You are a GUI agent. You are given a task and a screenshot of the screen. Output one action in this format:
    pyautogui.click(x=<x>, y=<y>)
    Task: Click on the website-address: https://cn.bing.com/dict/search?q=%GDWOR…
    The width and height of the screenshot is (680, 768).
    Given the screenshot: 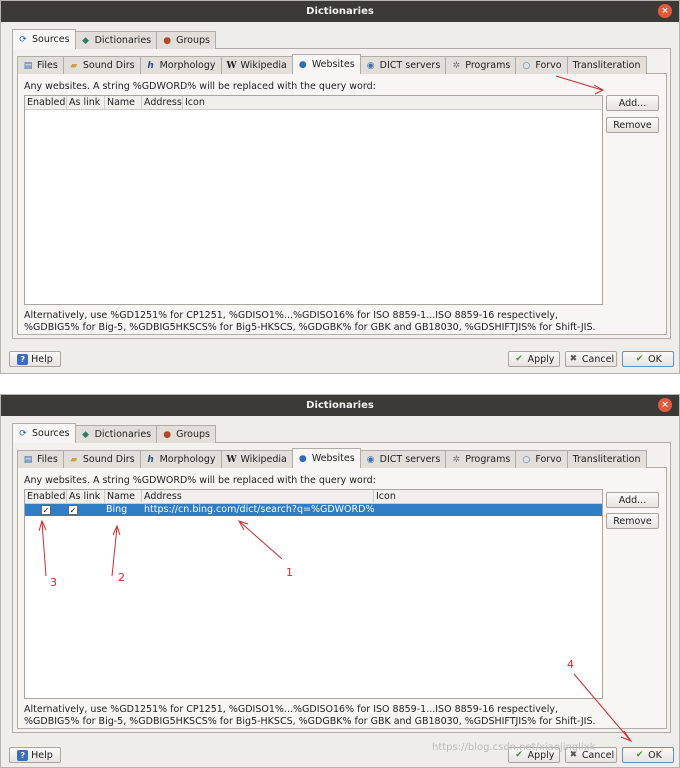 What is the action you would take?
    pyautogui.click(x=259, y=510)
    